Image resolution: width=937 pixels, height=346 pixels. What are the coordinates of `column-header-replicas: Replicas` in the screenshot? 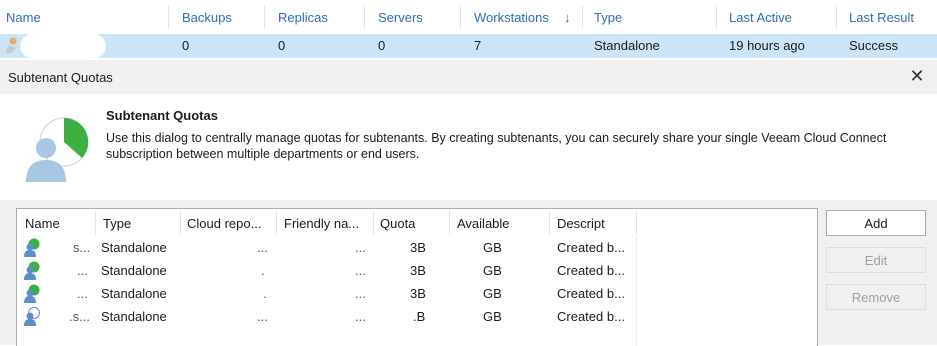 It's located at (303, 17).